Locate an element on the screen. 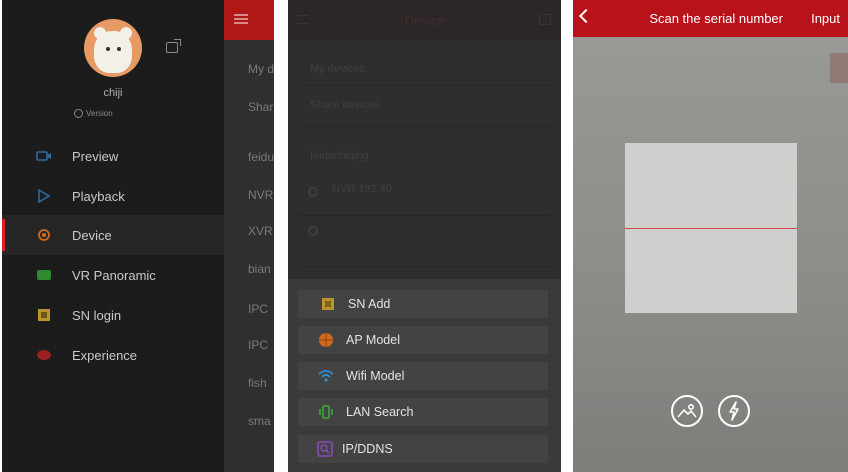 The height and width of the screenshot is (472, 848). nav-item-sn-login: SN login is located at coordinates (113, 315).